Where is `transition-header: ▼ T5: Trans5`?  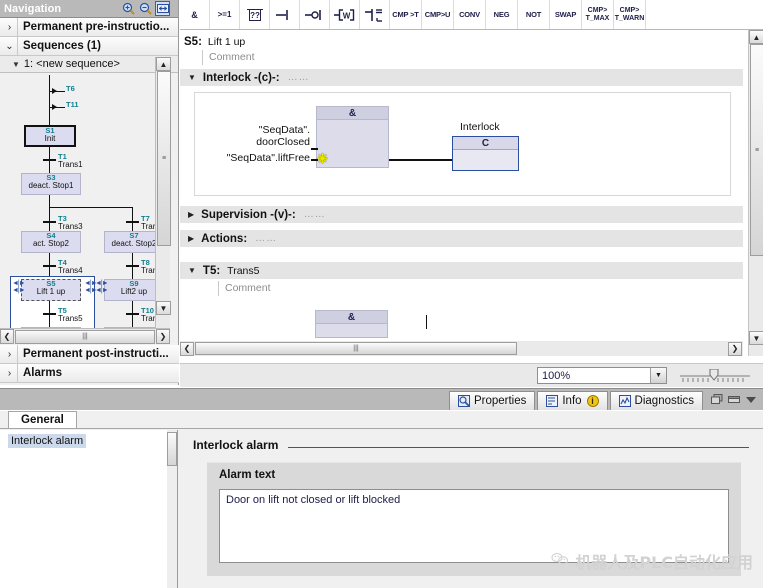 transition-header: ▼ T5: Trans5 is located at coordinates (461, 270).